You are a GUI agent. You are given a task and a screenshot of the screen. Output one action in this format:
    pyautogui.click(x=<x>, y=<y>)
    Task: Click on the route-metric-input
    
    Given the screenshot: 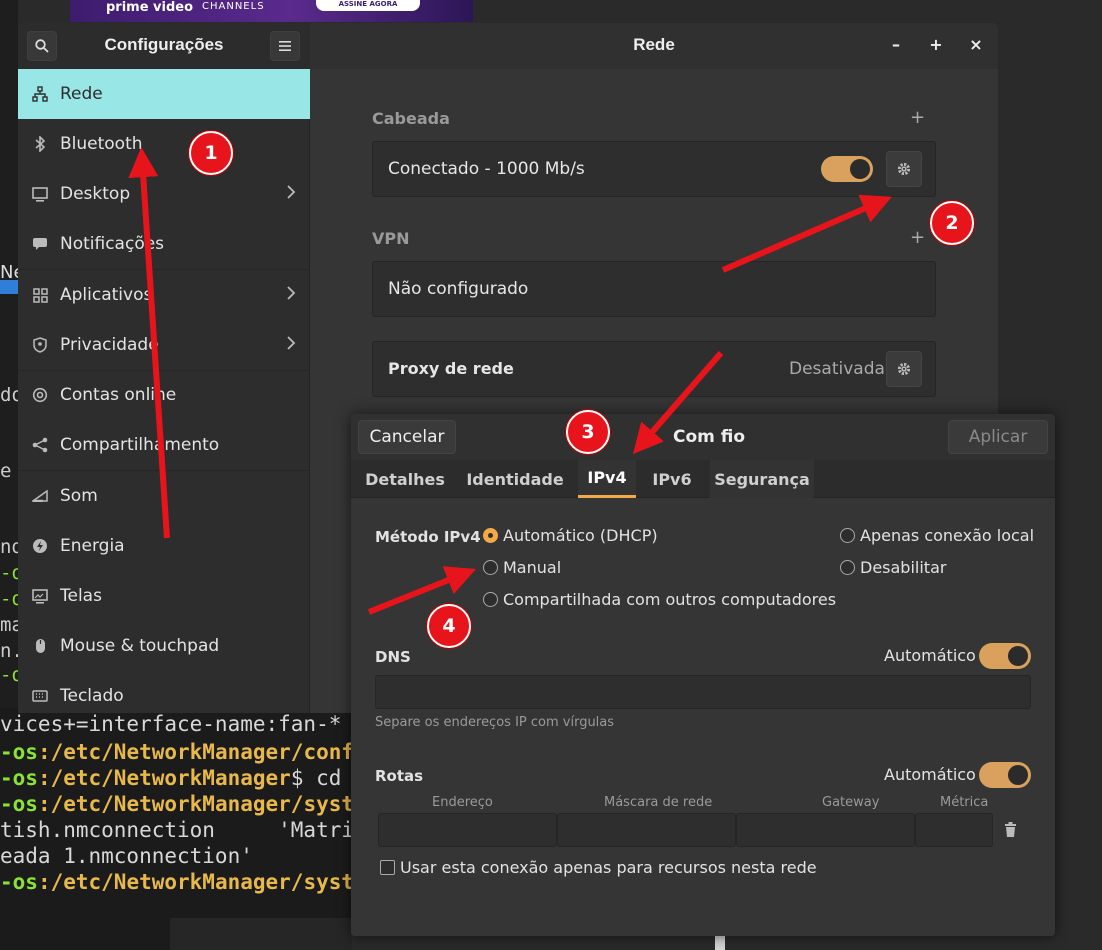 What is the action you would take?
    pyautogui.click(x=954, y=830)
    